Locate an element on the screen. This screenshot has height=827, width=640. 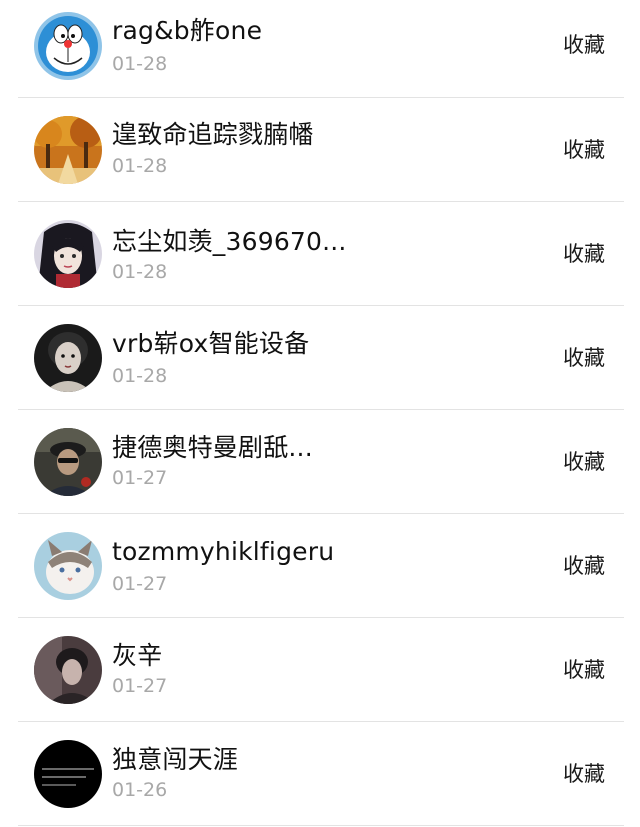
anime-character-avatar is located at coordinates (68, 254).